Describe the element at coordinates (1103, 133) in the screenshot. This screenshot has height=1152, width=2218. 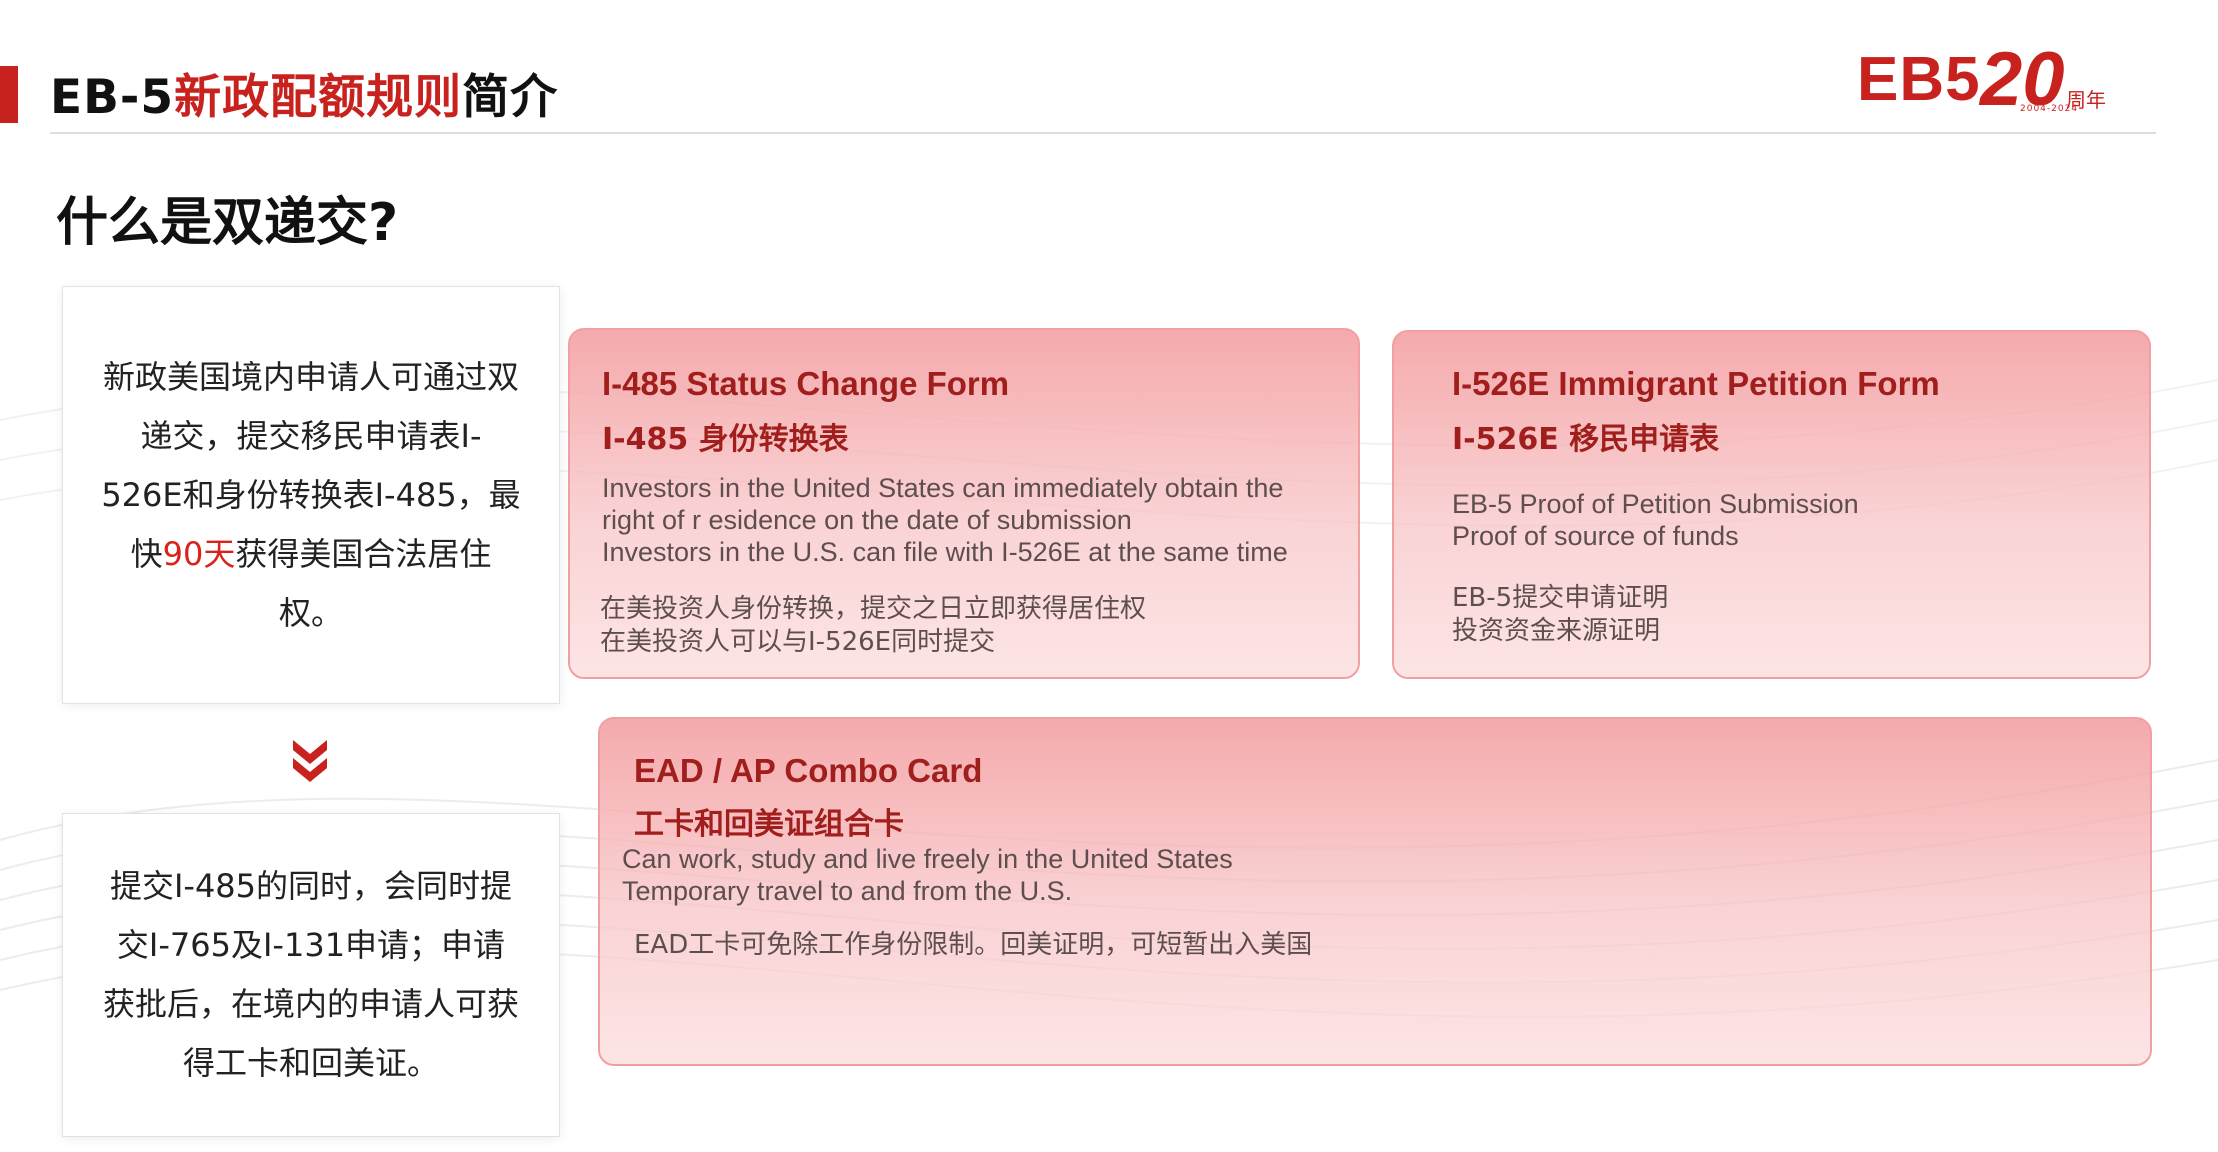
I see `title-divider` at that location.